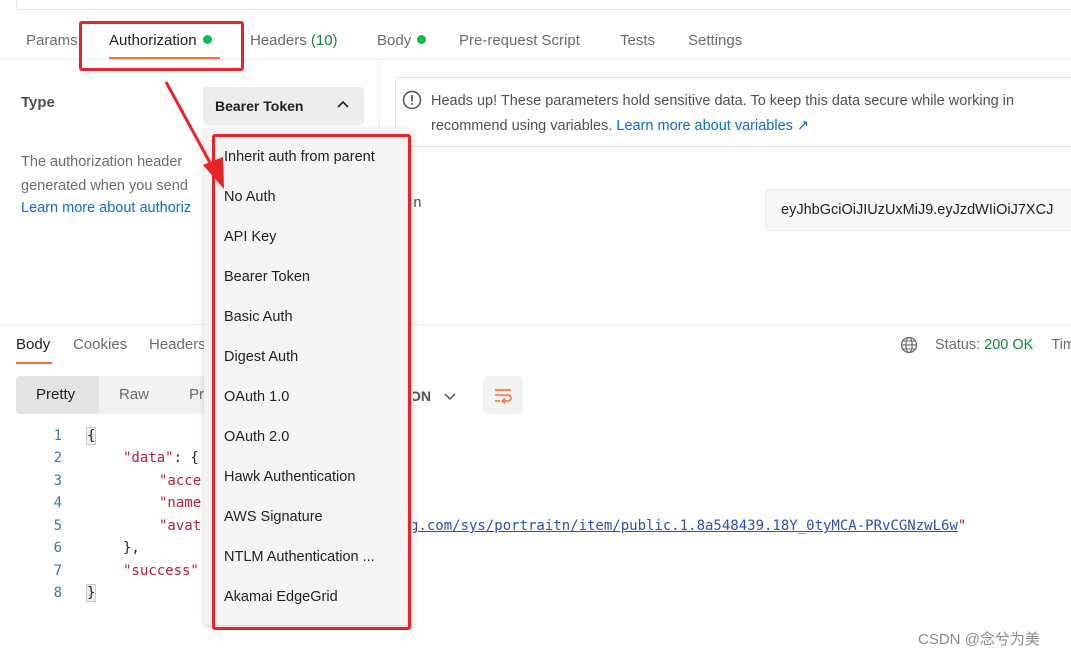  What do you see at coordinates (962, 526) in the screenshot?
I see `json-quote: "` at bounding box center [962, 526].